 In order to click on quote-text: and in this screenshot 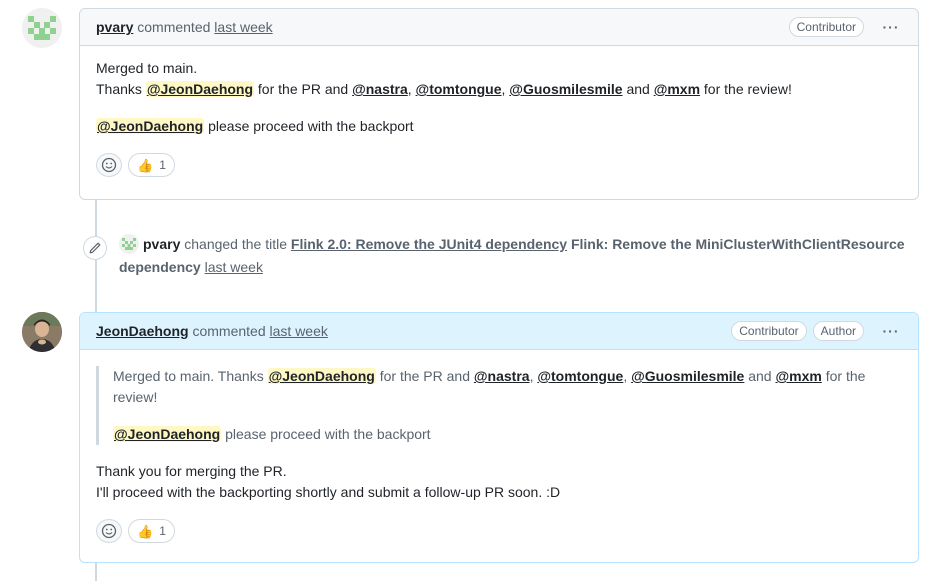, I will do `click(760, 376)`.